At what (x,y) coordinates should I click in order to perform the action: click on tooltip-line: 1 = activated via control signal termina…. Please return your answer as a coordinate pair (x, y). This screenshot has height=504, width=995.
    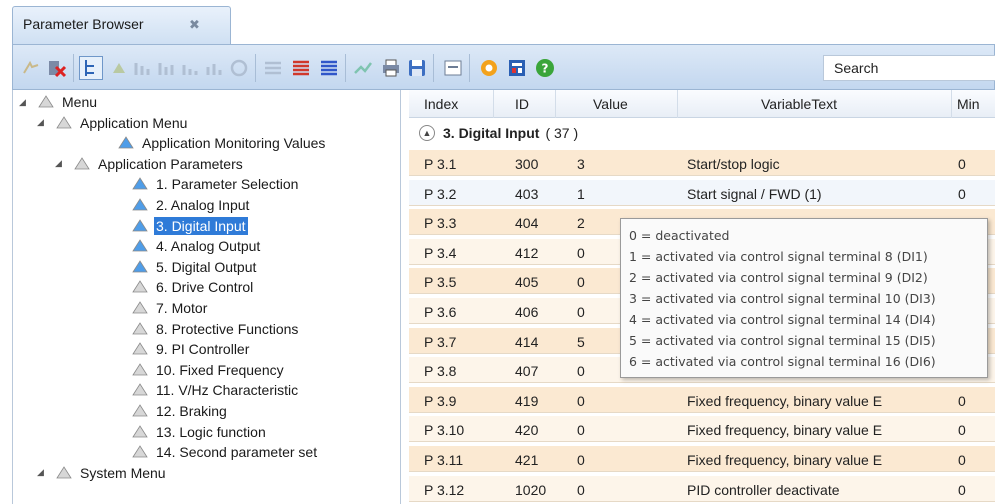
    Looking at the image, I should click on (778, 256).